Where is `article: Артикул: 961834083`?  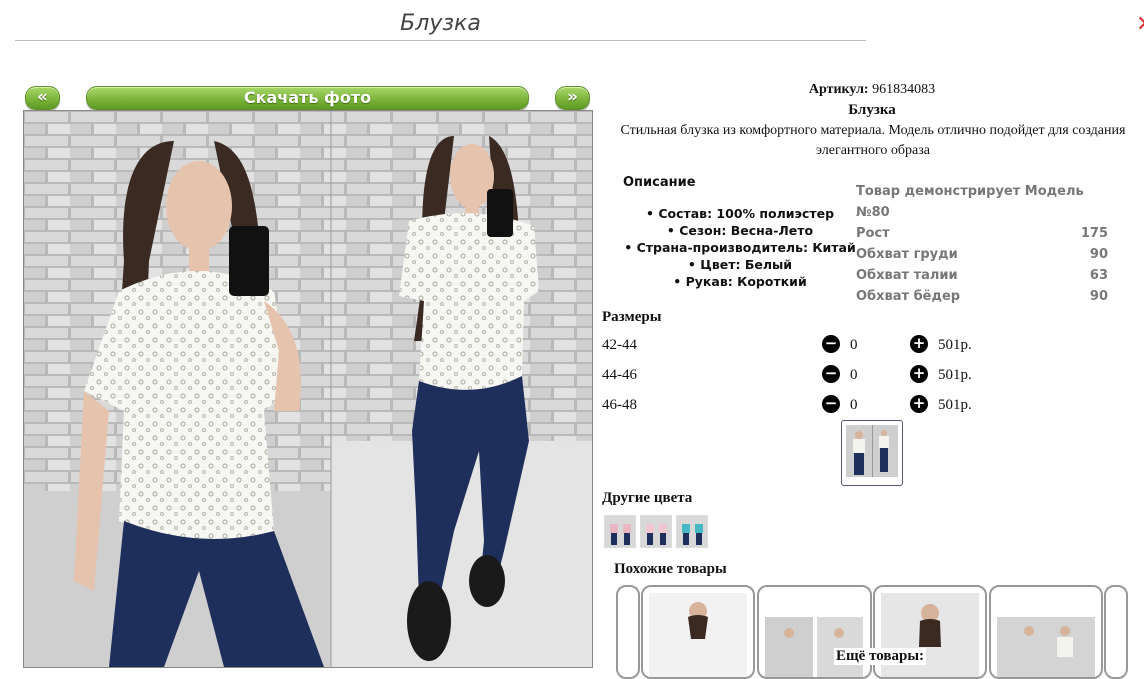 article: Артикул: 961834083 is located at coordinates (872, 90).